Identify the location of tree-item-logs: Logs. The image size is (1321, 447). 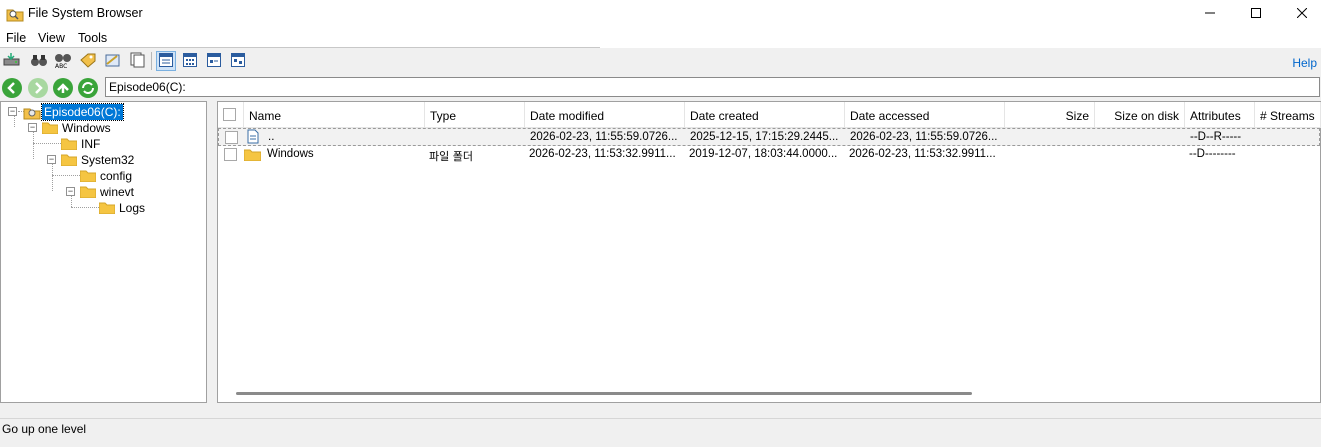
(132, 208).